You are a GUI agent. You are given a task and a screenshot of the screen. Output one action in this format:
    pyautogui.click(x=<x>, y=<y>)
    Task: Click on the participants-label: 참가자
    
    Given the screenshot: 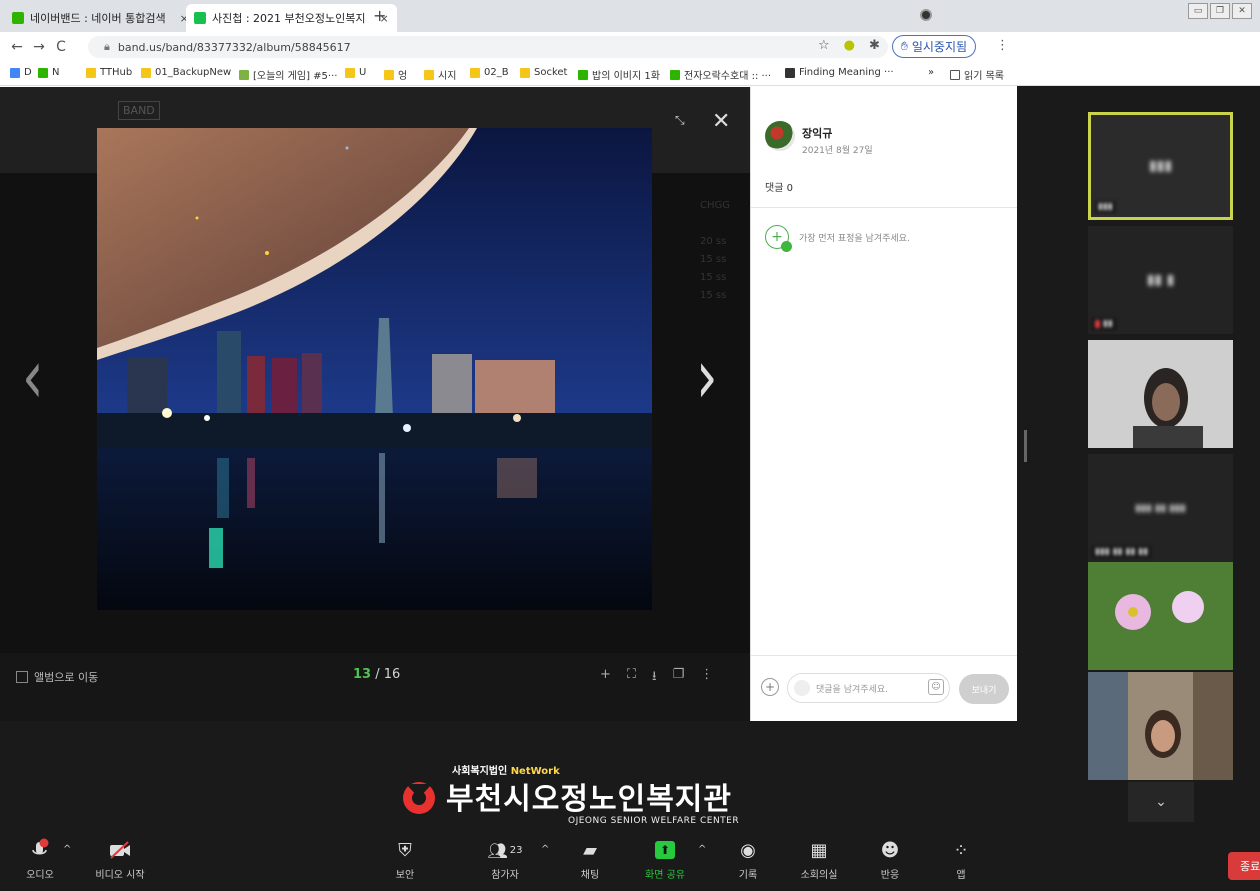 What is the action you would take?
    pyautogui.click(x=505, y=875)
    